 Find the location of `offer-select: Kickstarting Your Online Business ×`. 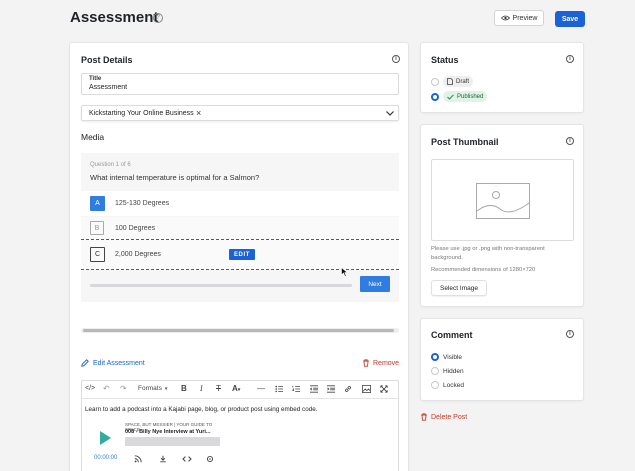

offer-select: Kickstarting Your Online Business × is located at coordinates (240, 113).